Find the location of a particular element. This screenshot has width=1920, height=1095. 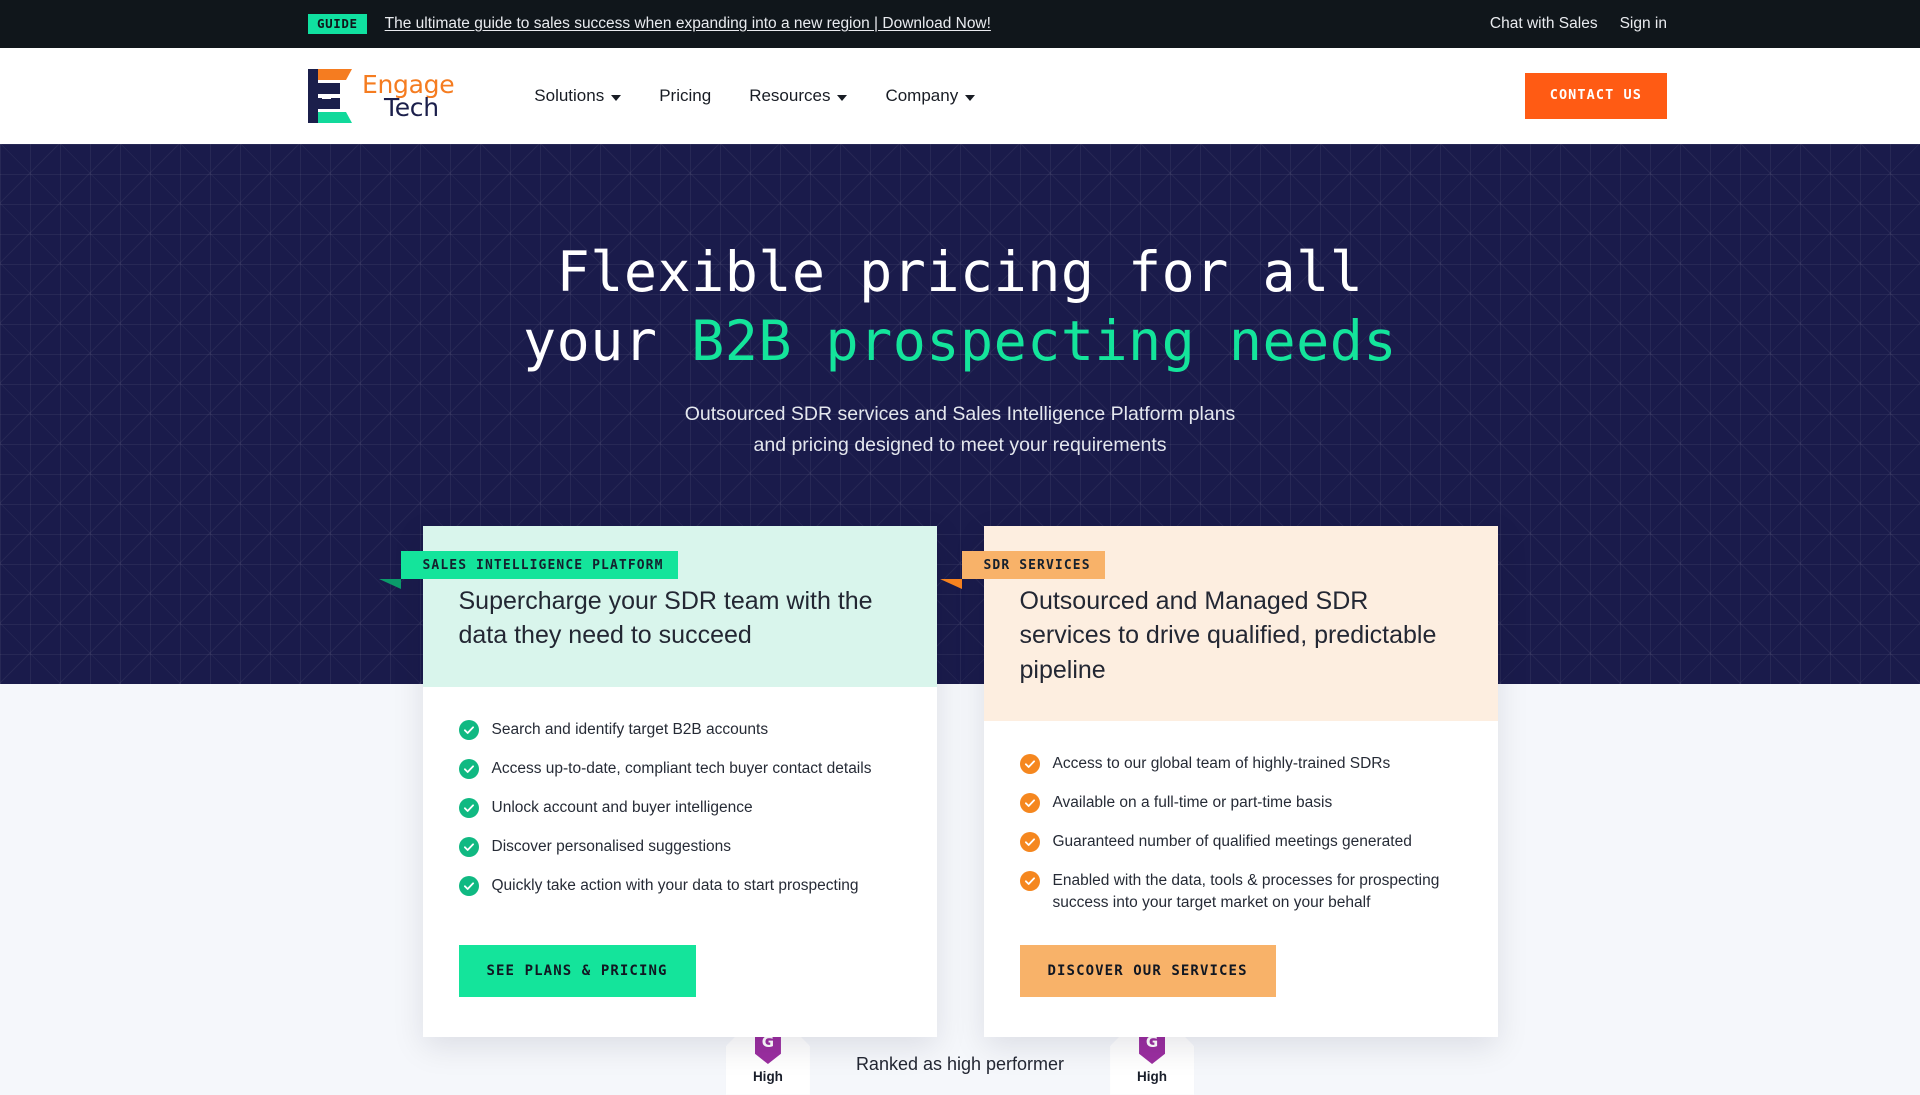

list-item: Discover personalised suggestions is located at coordinates (679, 847).